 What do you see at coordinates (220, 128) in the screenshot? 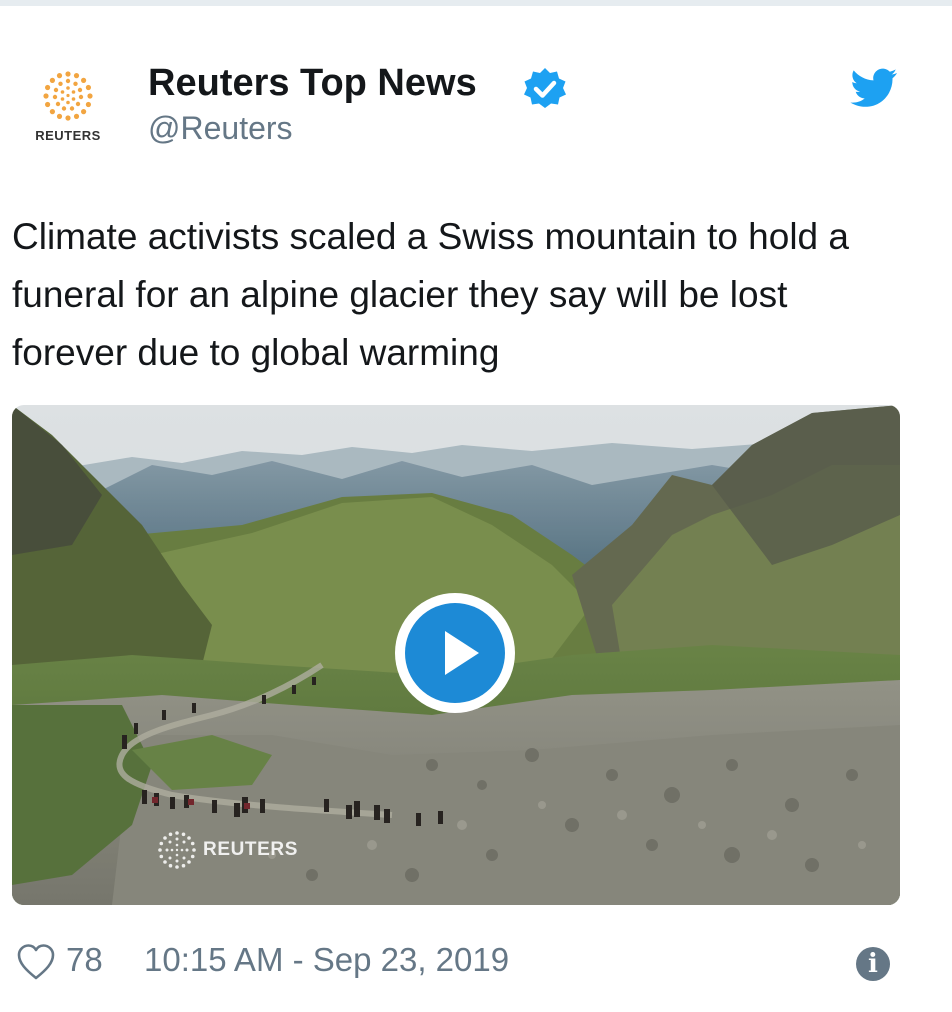
I see `user-handle: @Reuters` at bounding box center [220, 128].